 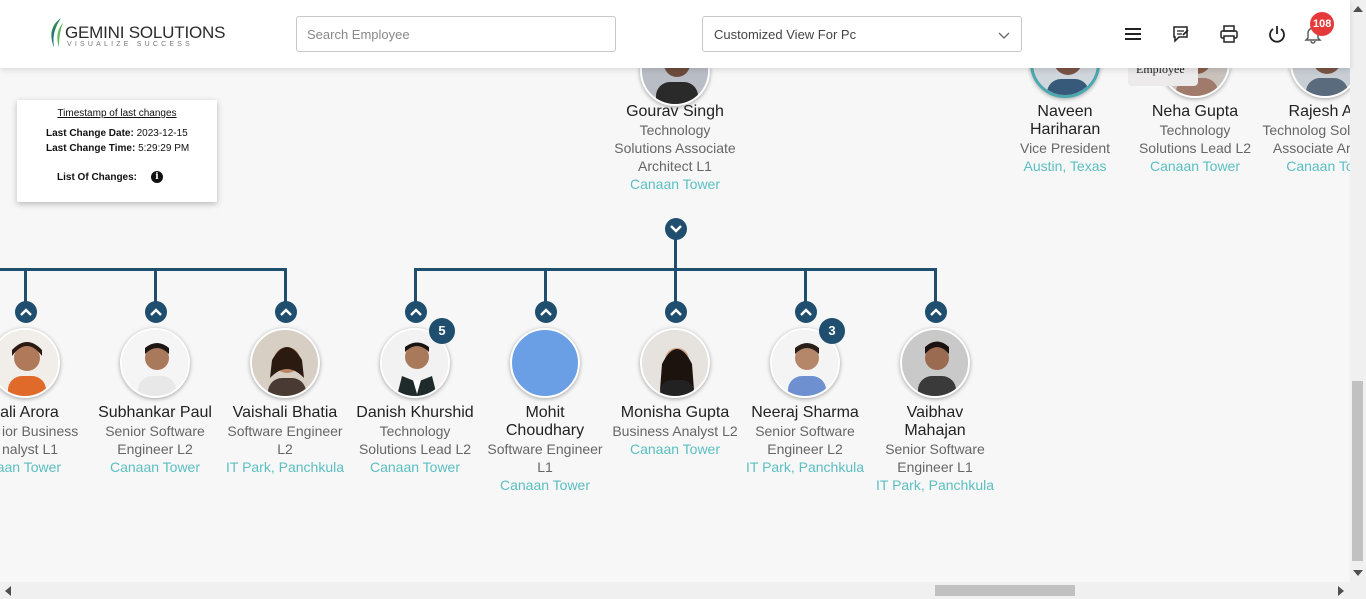 What do you see at coordinates (162, 133) in the screenshot?
I see `last-change-date-value: 2023-12-15` at bounding box center [162, 133].